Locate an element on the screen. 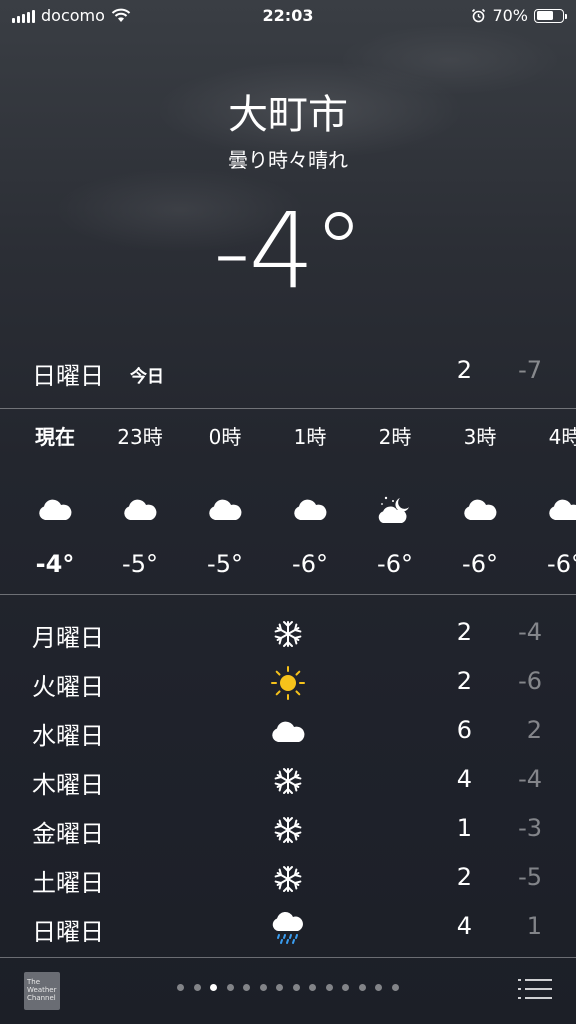  hourly-time: 23時 is located at coordinates (140, 437).